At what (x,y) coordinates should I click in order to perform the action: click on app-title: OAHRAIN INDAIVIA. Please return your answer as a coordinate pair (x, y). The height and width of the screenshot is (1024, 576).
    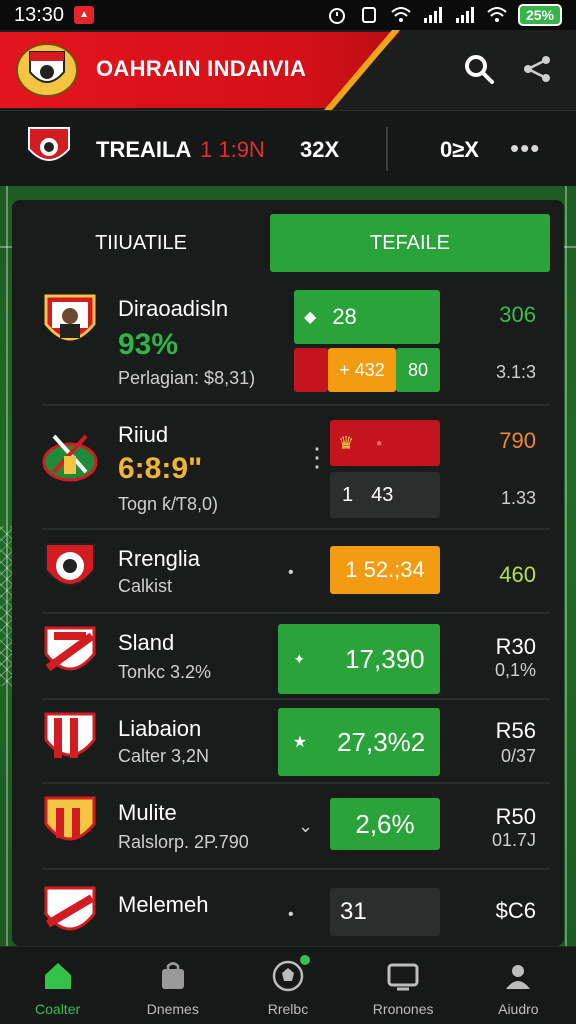
    Looking at the image, I should click on (201, 68).